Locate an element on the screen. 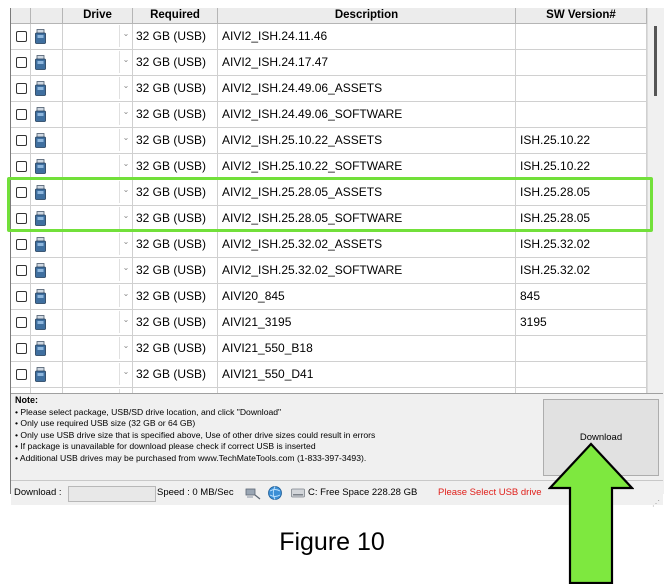  table-row: ⌄ 32 GB (USB) AIVI21_550_B18 is located at coordinates (329, 349).